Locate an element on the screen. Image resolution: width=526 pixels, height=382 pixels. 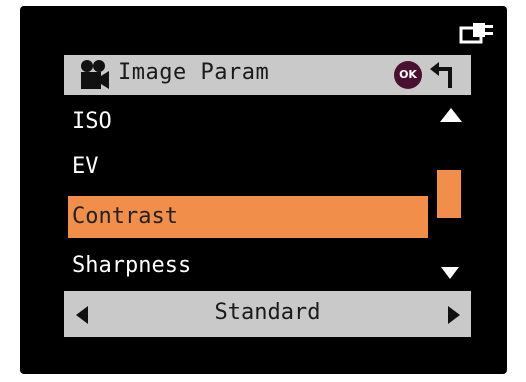
value-selector: Standard is located at coordinates (267, 314).